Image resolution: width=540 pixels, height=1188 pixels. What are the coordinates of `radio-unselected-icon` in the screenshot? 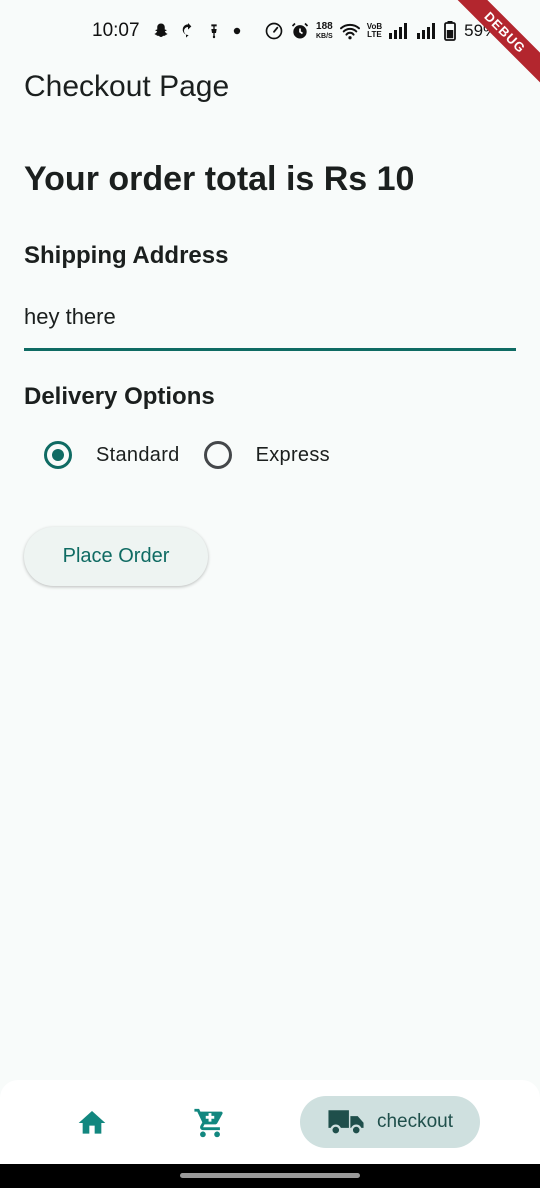 It's located at (217, 455).